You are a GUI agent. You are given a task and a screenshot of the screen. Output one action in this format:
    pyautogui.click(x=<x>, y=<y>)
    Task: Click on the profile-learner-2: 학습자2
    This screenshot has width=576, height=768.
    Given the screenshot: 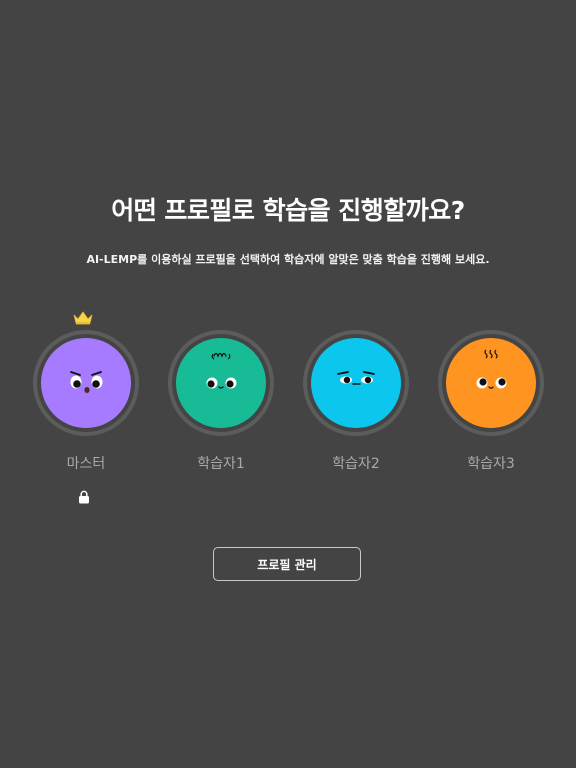 What is the action you would take?
    pyautogui.click(x=356, y=418)
    